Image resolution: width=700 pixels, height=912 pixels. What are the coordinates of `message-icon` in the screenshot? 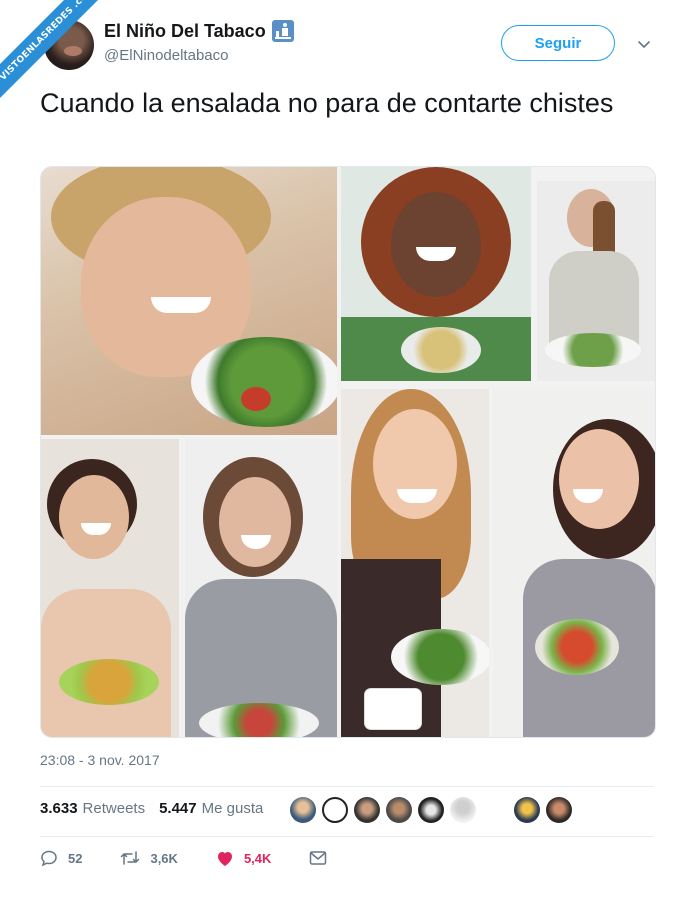 It's located at (318, 858).